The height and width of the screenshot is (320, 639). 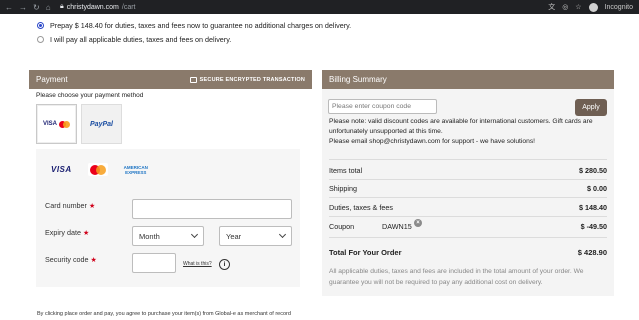 I want to click on payment-method-card: VISA, so click(x=56, y=124).